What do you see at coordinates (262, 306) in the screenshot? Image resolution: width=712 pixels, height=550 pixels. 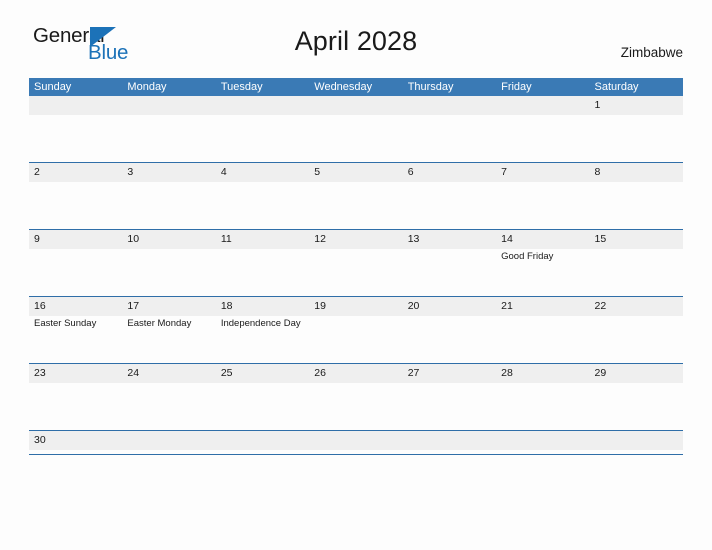 I see `day-number: 18` at bounding box center [262, 306].